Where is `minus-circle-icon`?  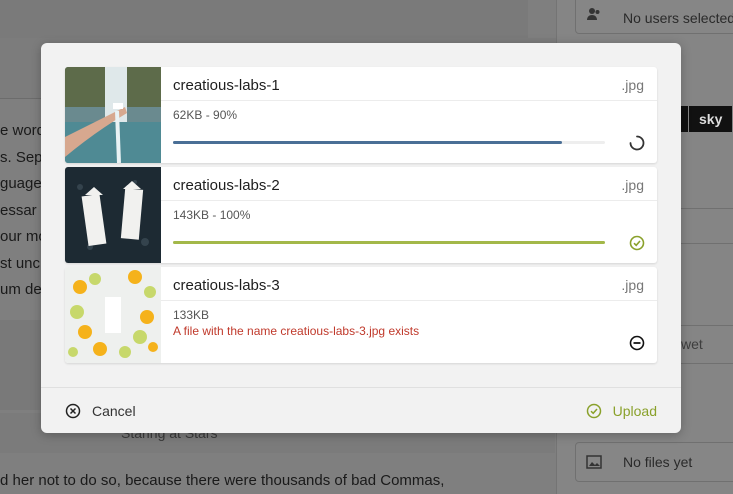
minus-circle-icon is located at coordinates (637, 343).